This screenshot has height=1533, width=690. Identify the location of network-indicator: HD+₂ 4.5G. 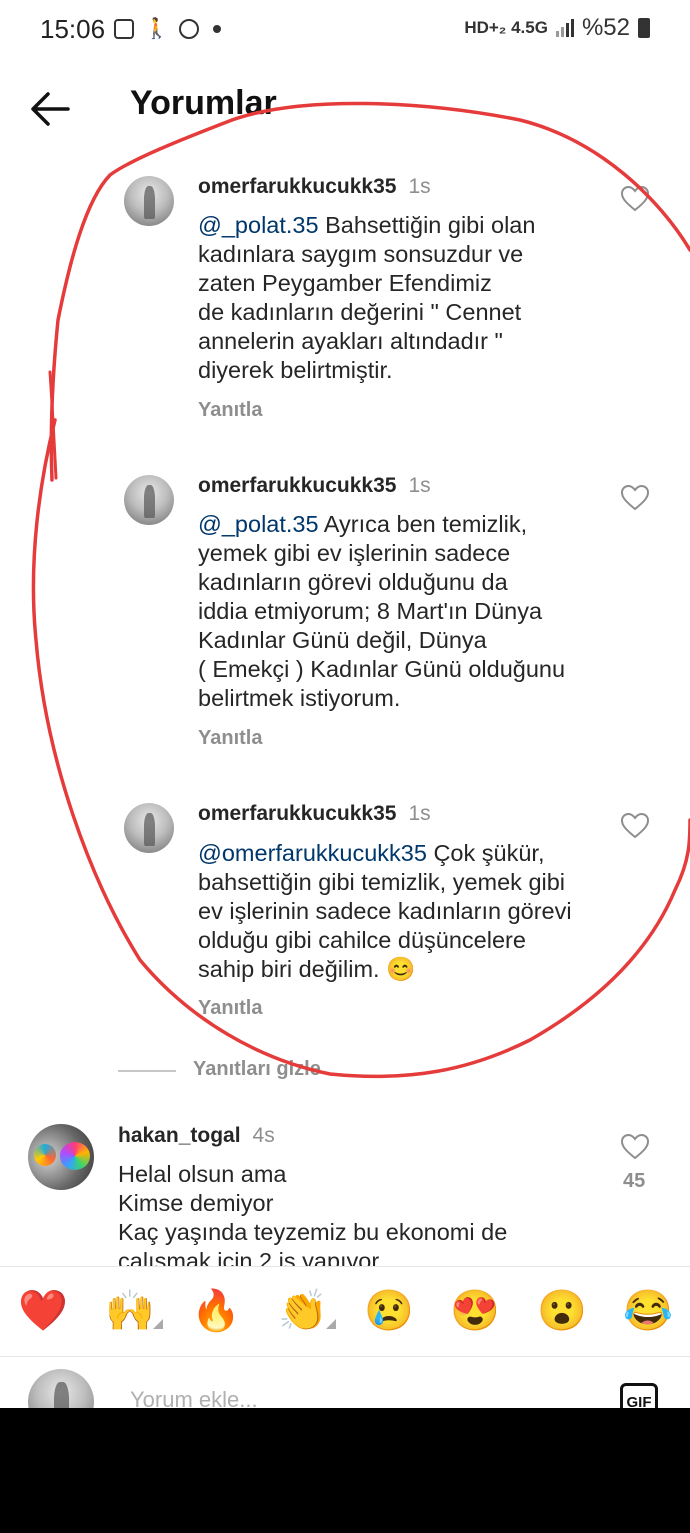
(506, 27).